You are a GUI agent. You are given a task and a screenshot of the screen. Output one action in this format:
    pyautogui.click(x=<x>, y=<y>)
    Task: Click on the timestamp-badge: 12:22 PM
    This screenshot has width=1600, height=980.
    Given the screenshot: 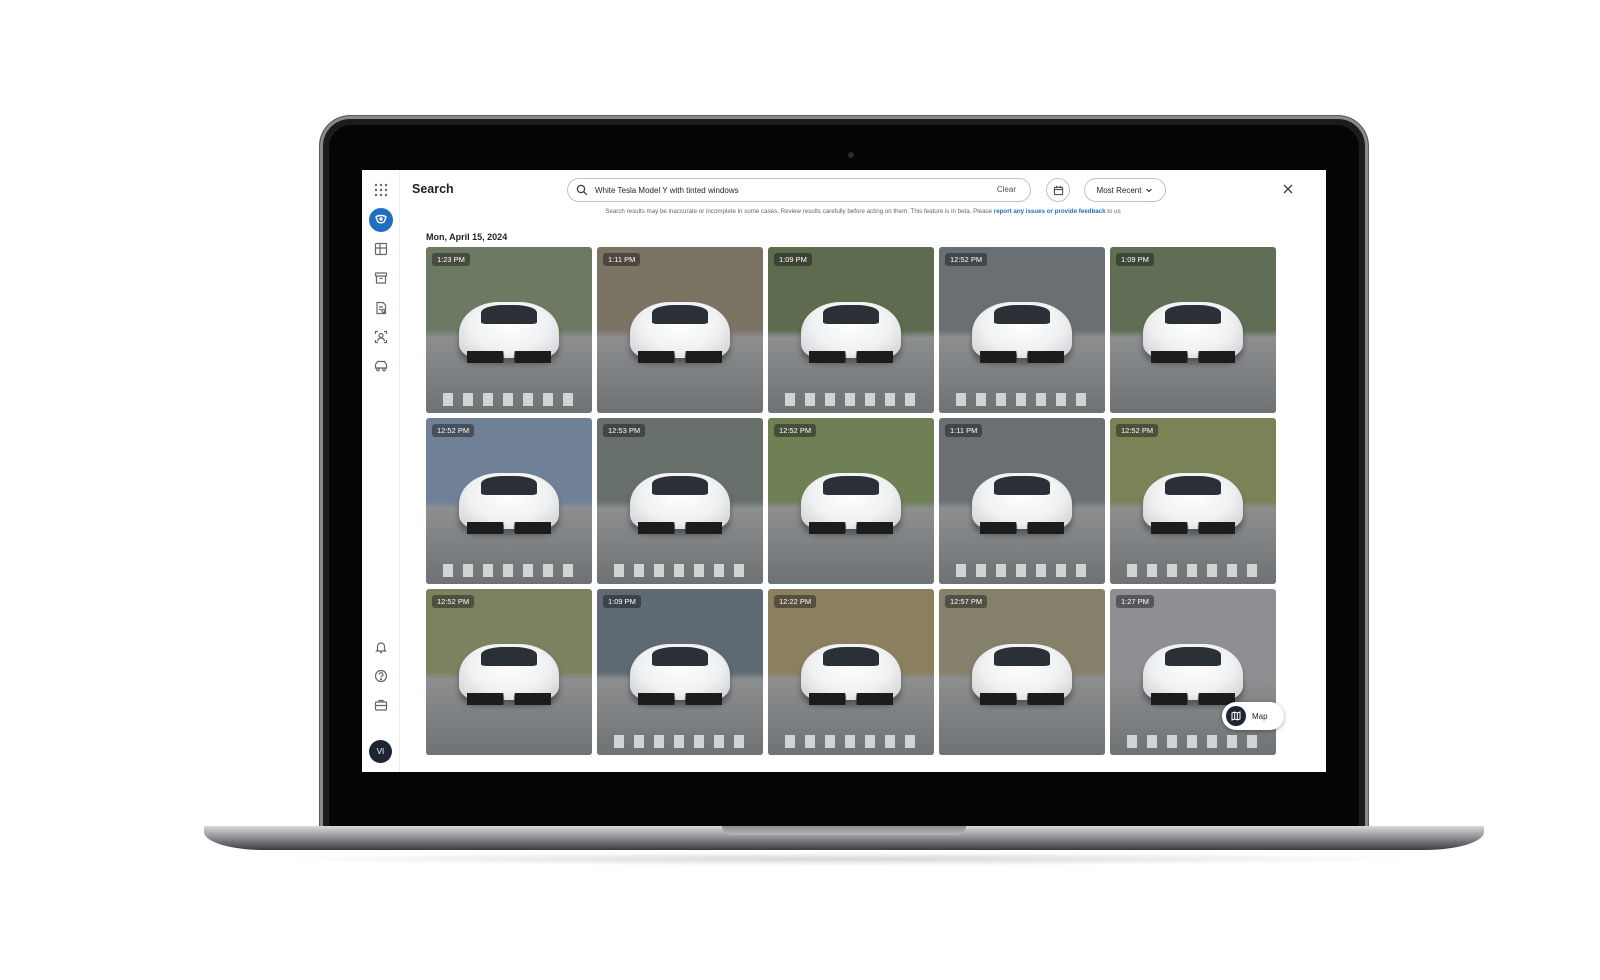 What is the action you would take?
    pyautogui.click(x=795, y=601)
    